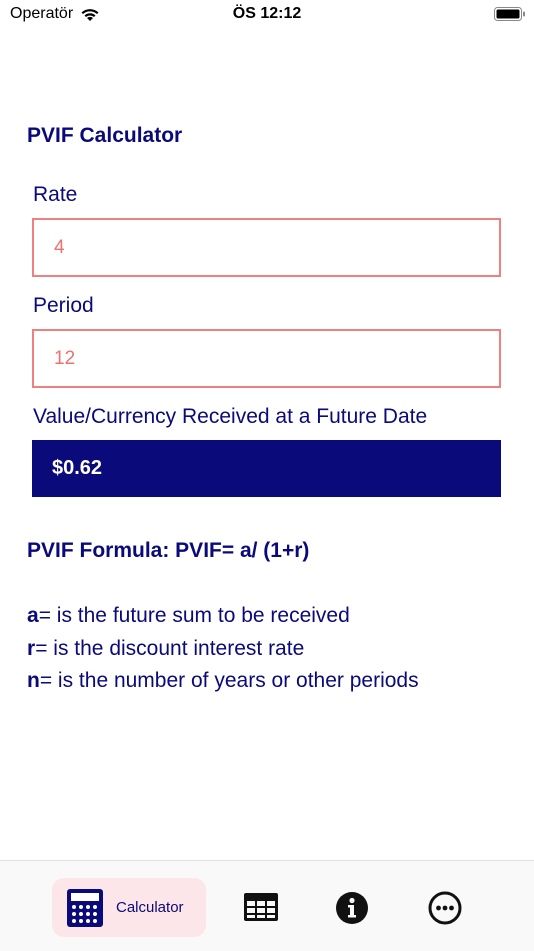 The width and height of the screenshot is (534, 951). Describe the element at coordinates (150, 907) in the screenshot. I see `tab-calculator-label: Calculator` at that location.